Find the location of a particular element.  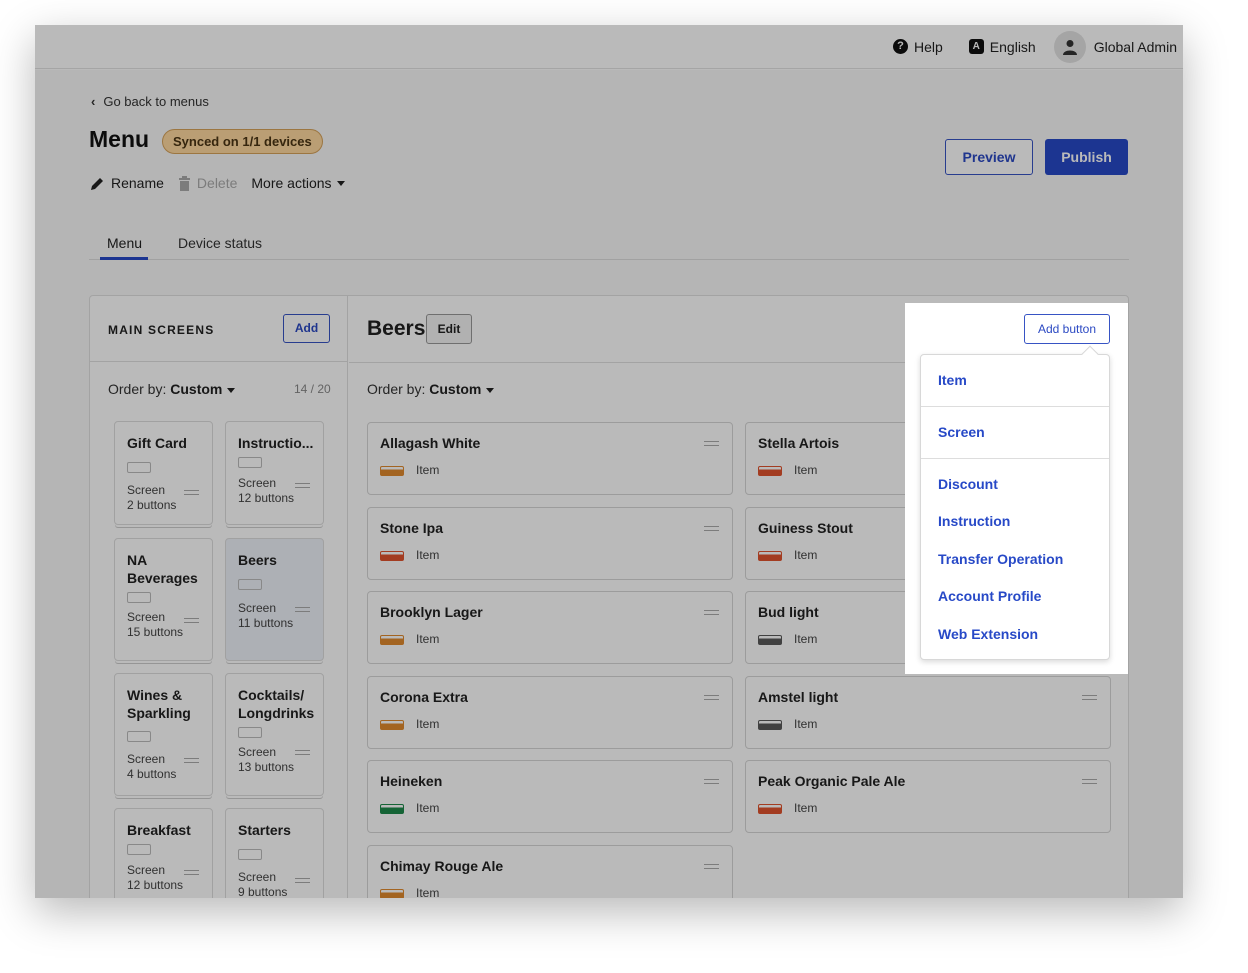

dropdown-item-discount: Discount is located at coordinates (968, 484).